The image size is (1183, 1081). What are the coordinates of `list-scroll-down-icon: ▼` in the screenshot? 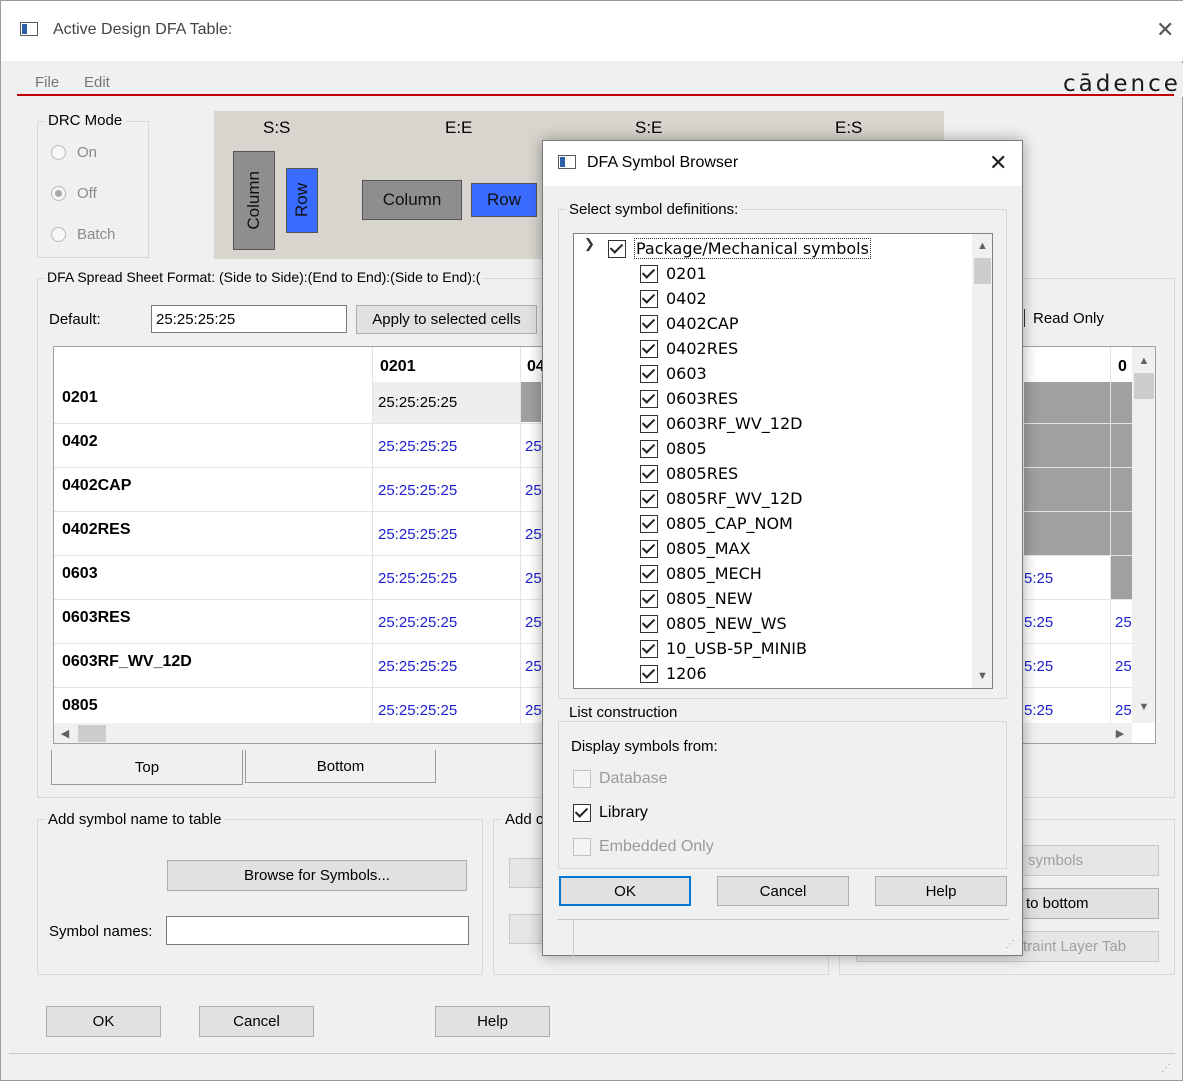 It's located at (982, 676).